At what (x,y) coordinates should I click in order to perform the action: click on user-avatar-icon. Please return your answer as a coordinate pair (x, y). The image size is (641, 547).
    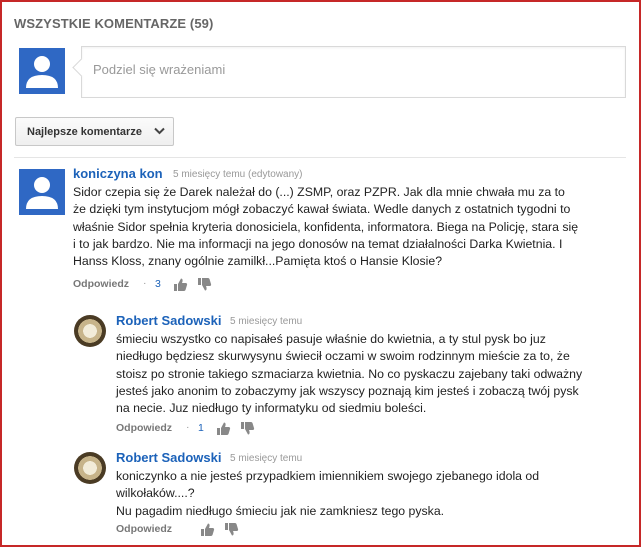
    Looking at the image, I should click on (42, 71).